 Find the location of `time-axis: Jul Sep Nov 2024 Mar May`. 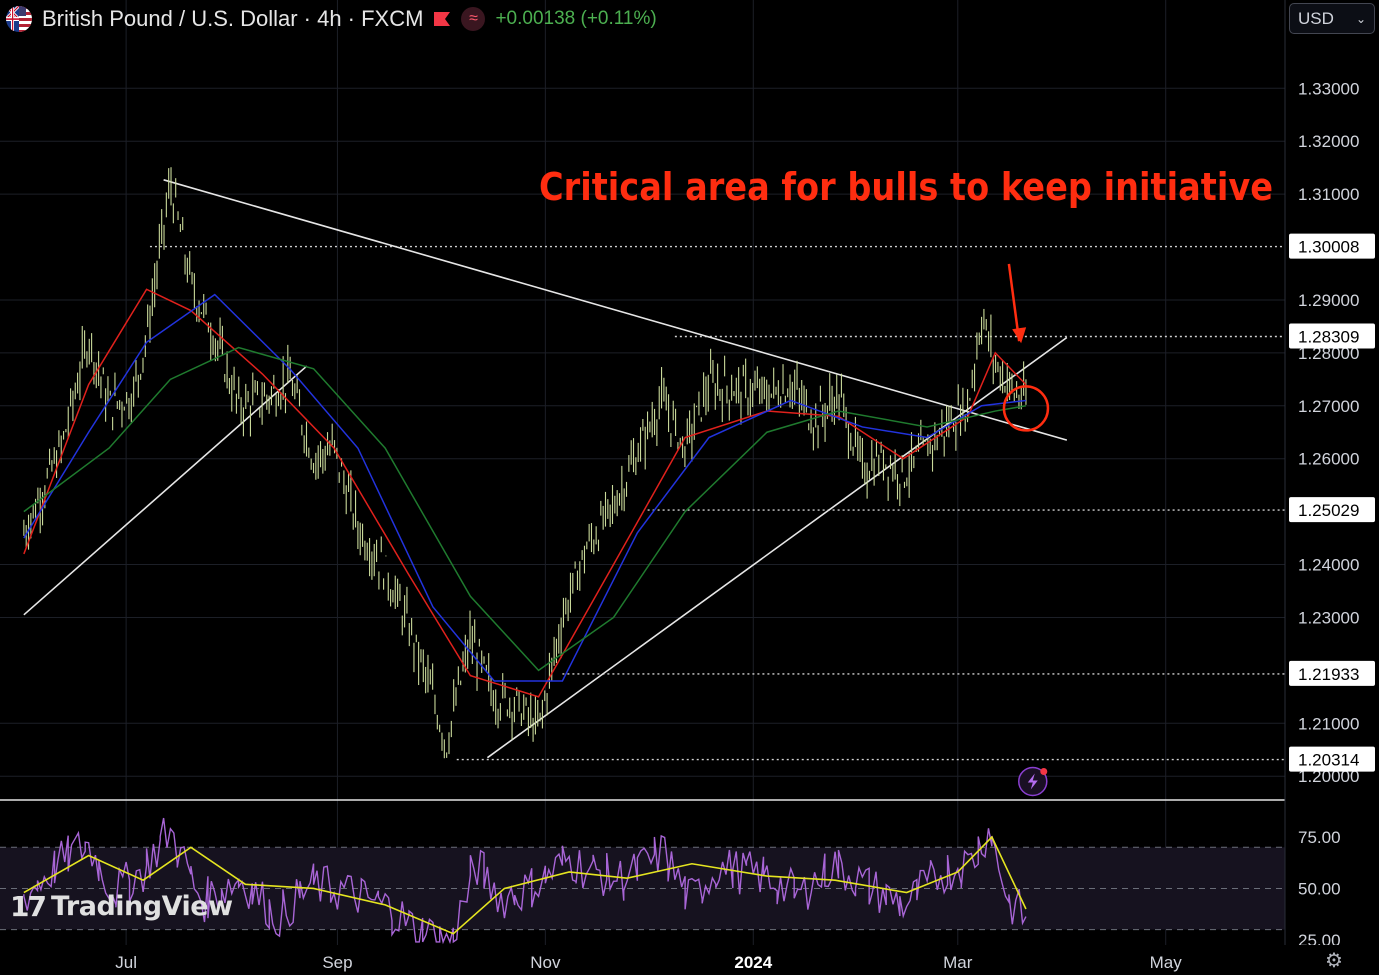

time-axis: Jul Sep Nov 2024 Mar May is located at coordinates (689, 960).